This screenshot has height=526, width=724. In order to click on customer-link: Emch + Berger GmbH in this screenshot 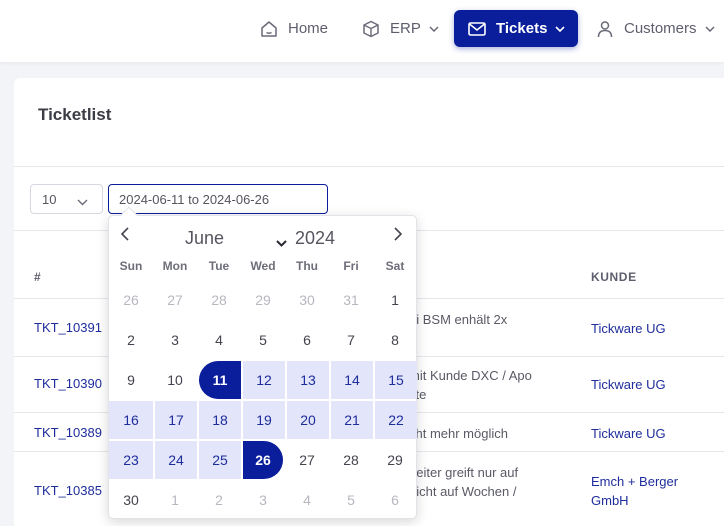, I will do `click(646, 491)`.